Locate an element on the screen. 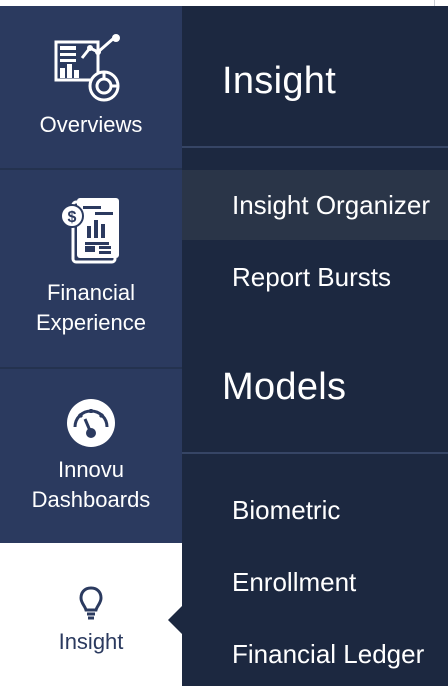 The image size is (448, 686). lightbulb-icon is located at coordinates (91, 603).